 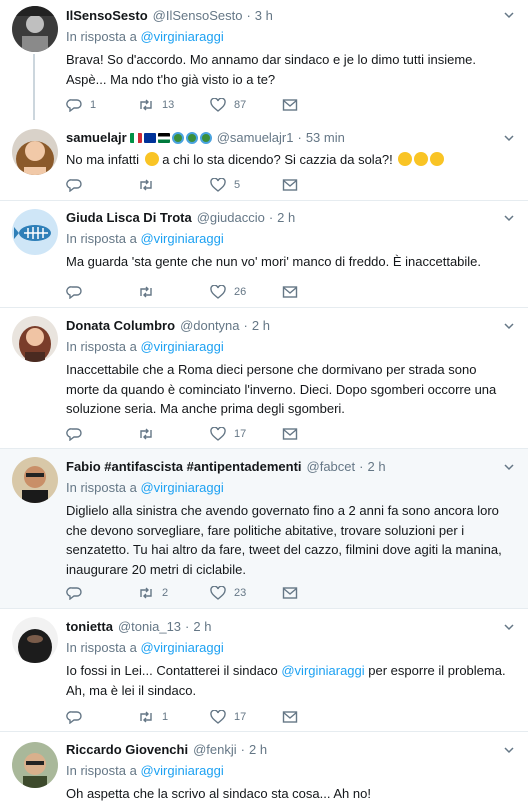 What do you see at coordinates (240, 292) in the screenshot?
I see `like-count: 26` at bounding box center [240, 292].